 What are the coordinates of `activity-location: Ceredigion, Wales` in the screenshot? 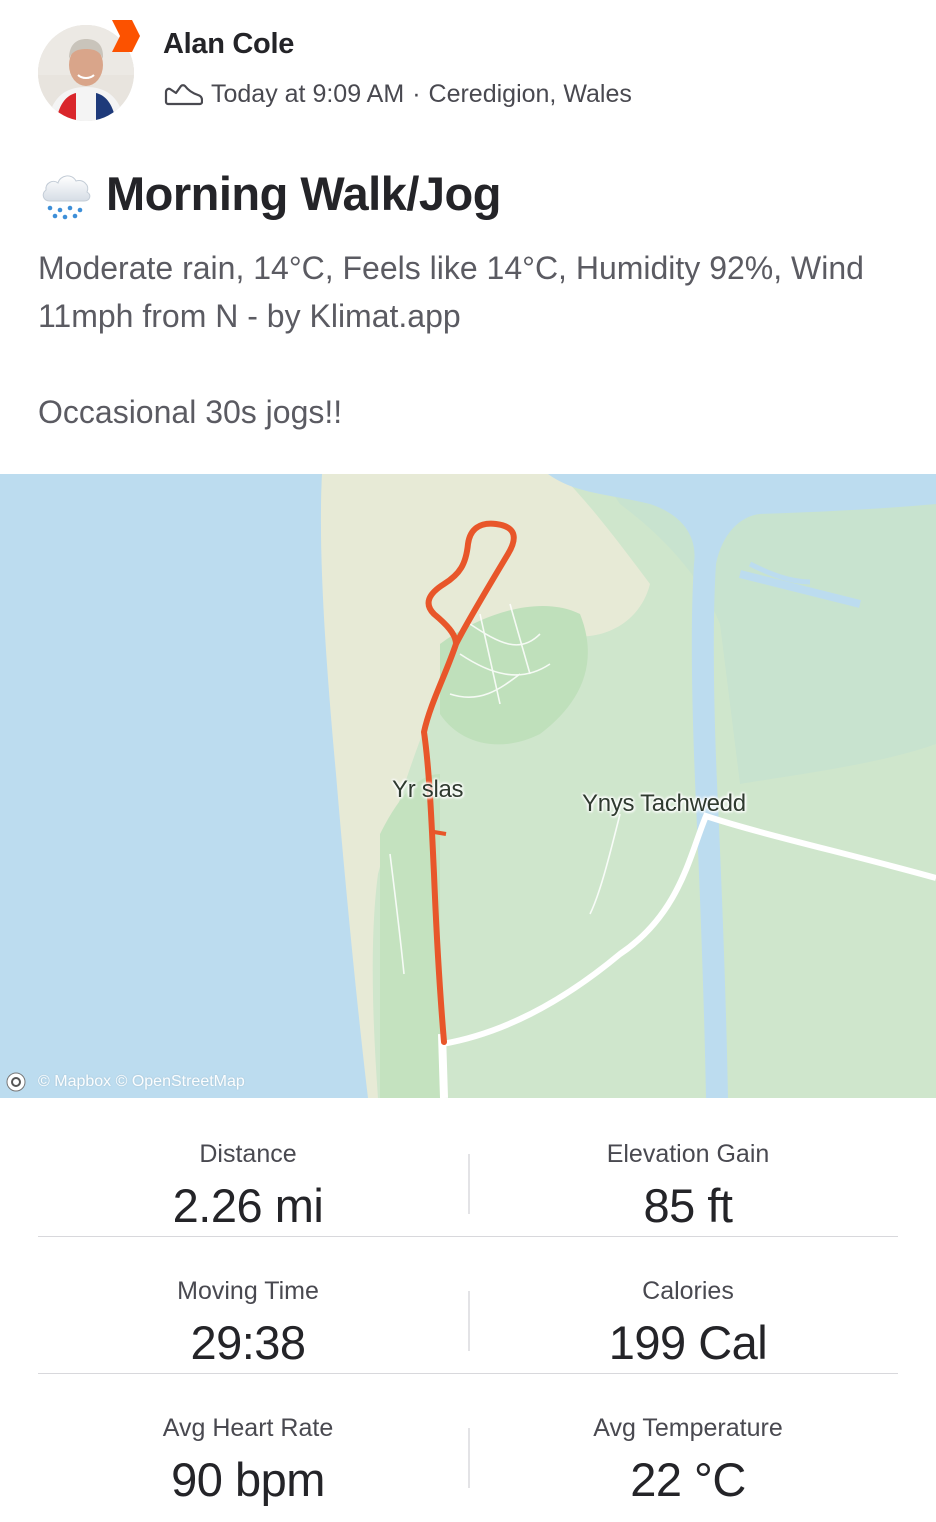 It's located at (530, 93).